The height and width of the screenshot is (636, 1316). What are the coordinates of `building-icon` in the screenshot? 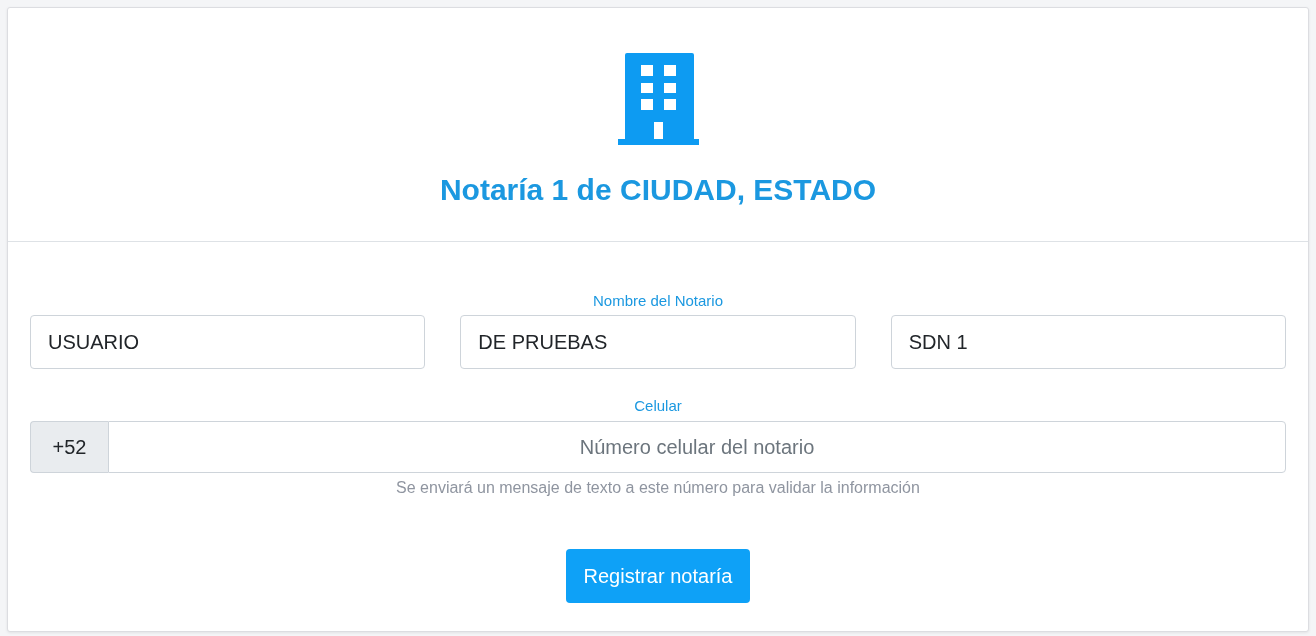 It's located at (658, 99).